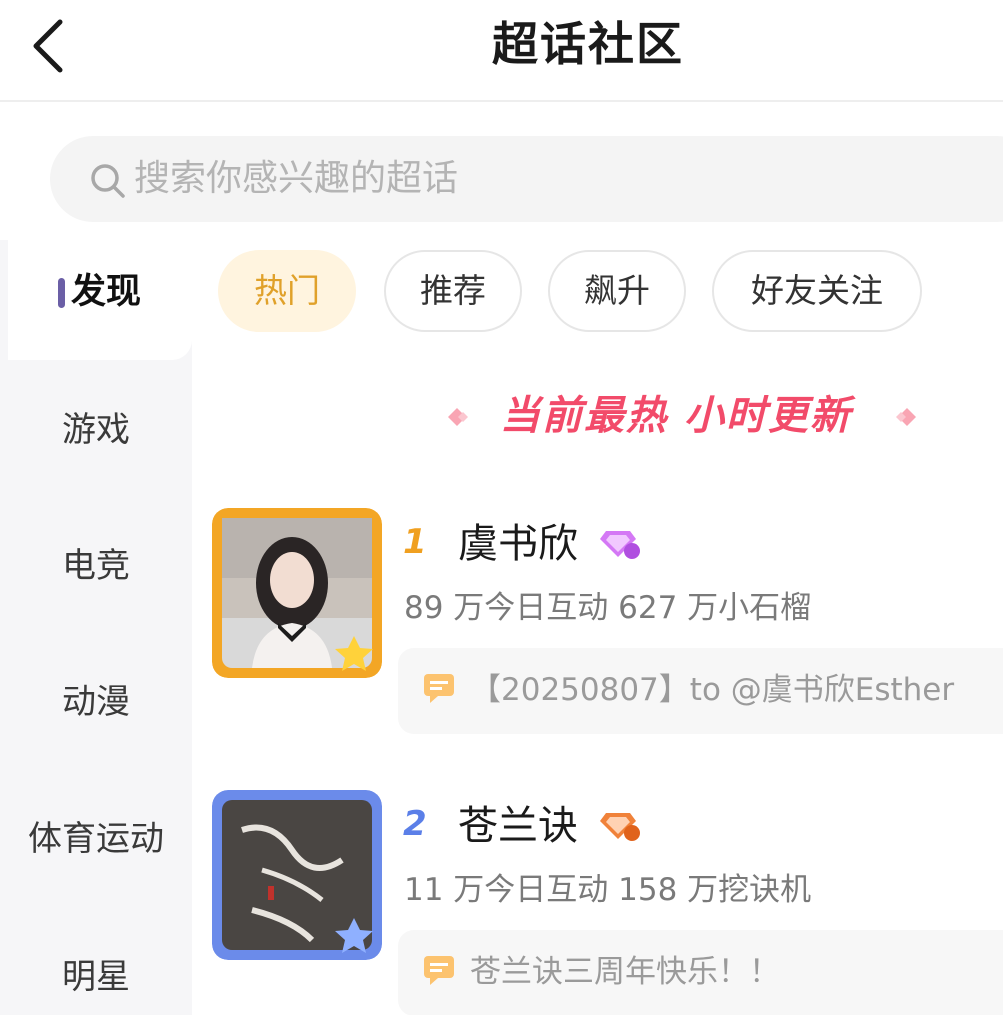 The image size is (1003, 1015). Describe the element at coordinates (617, 291) in the screenshot. I see `tab-rising: 飙升` at that location.